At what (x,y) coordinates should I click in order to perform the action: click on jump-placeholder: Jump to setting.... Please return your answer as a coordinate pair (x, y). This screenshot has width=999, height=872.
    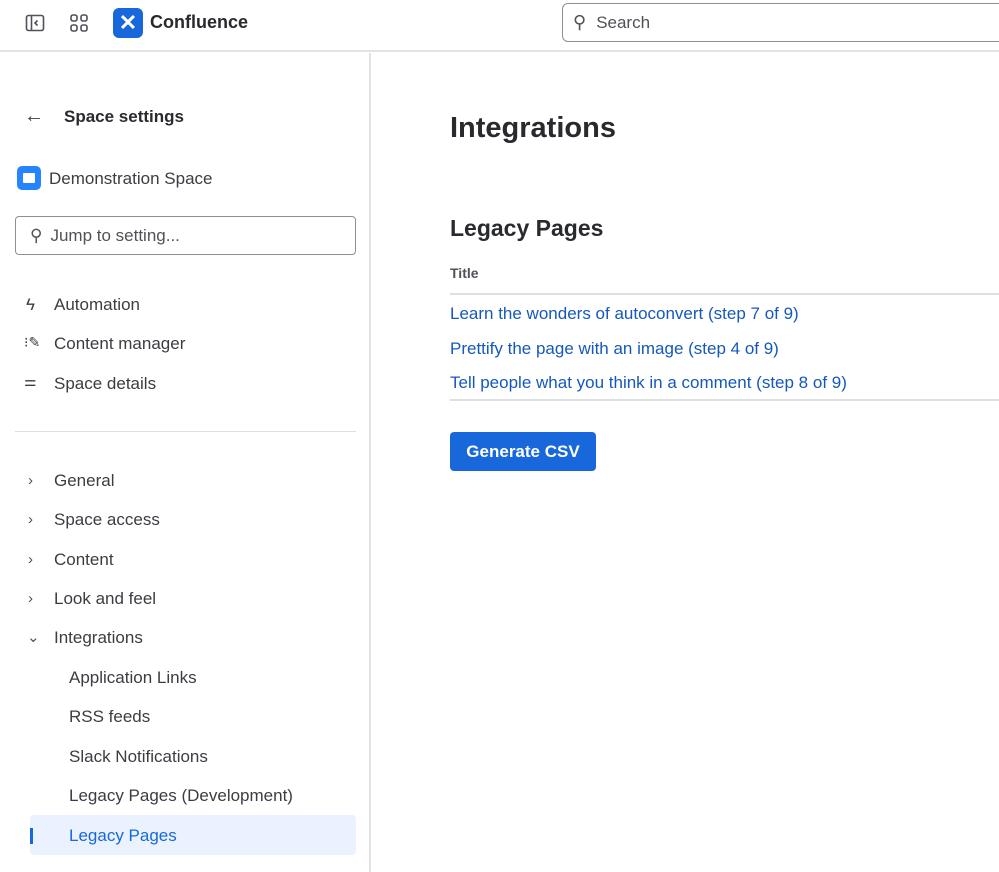
    Looking at the image, I should click on (115, 235).